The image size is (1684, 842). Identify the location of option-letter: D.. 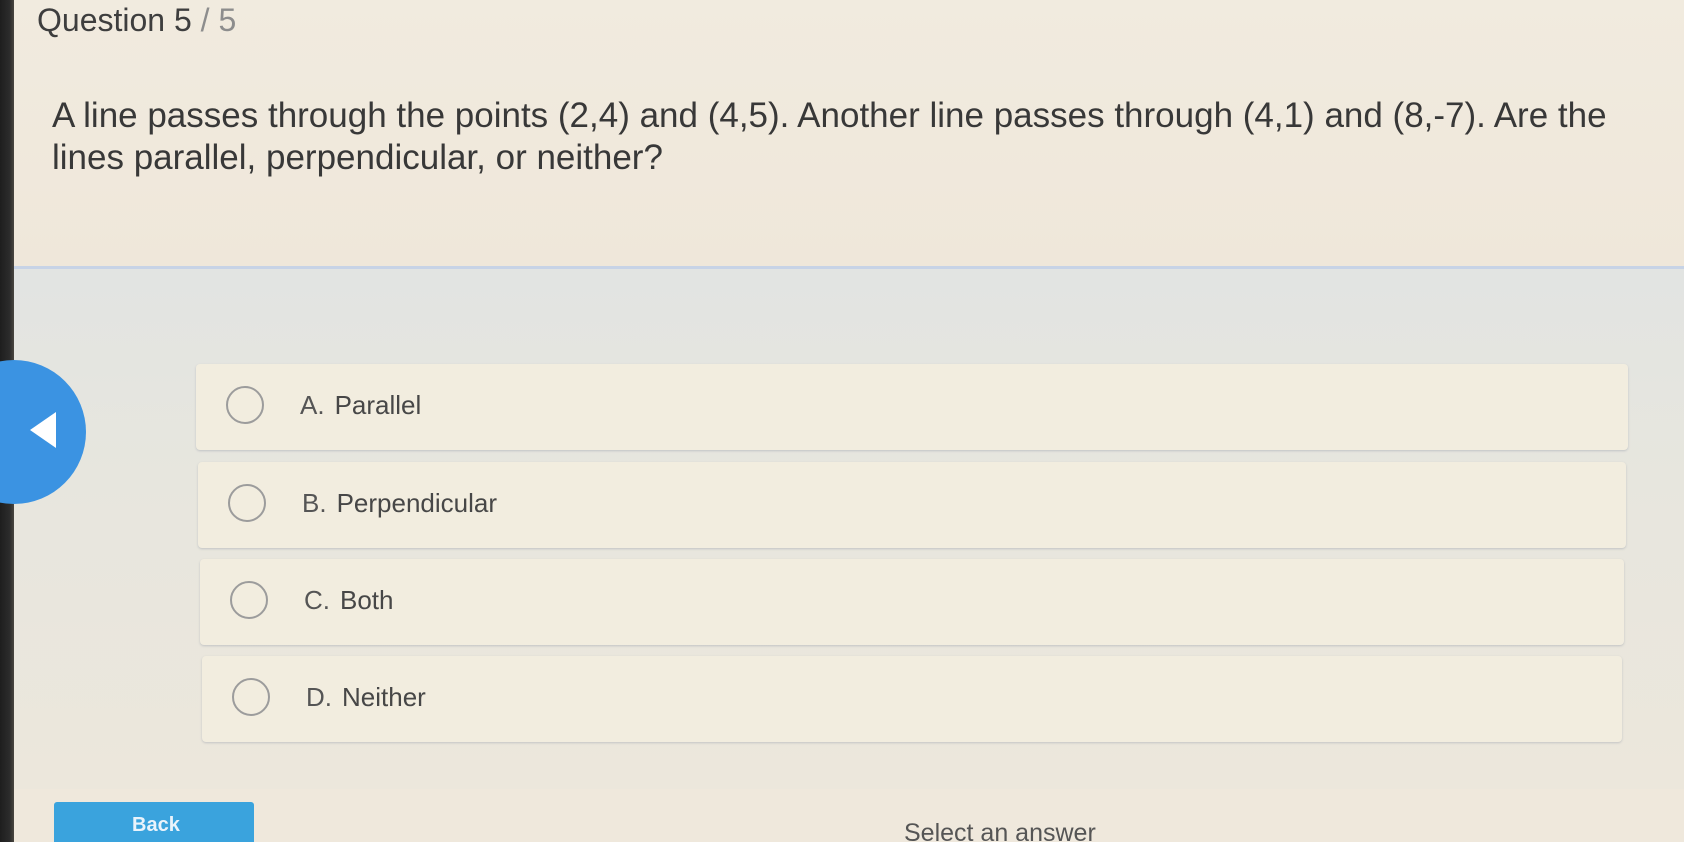
(319, 697).